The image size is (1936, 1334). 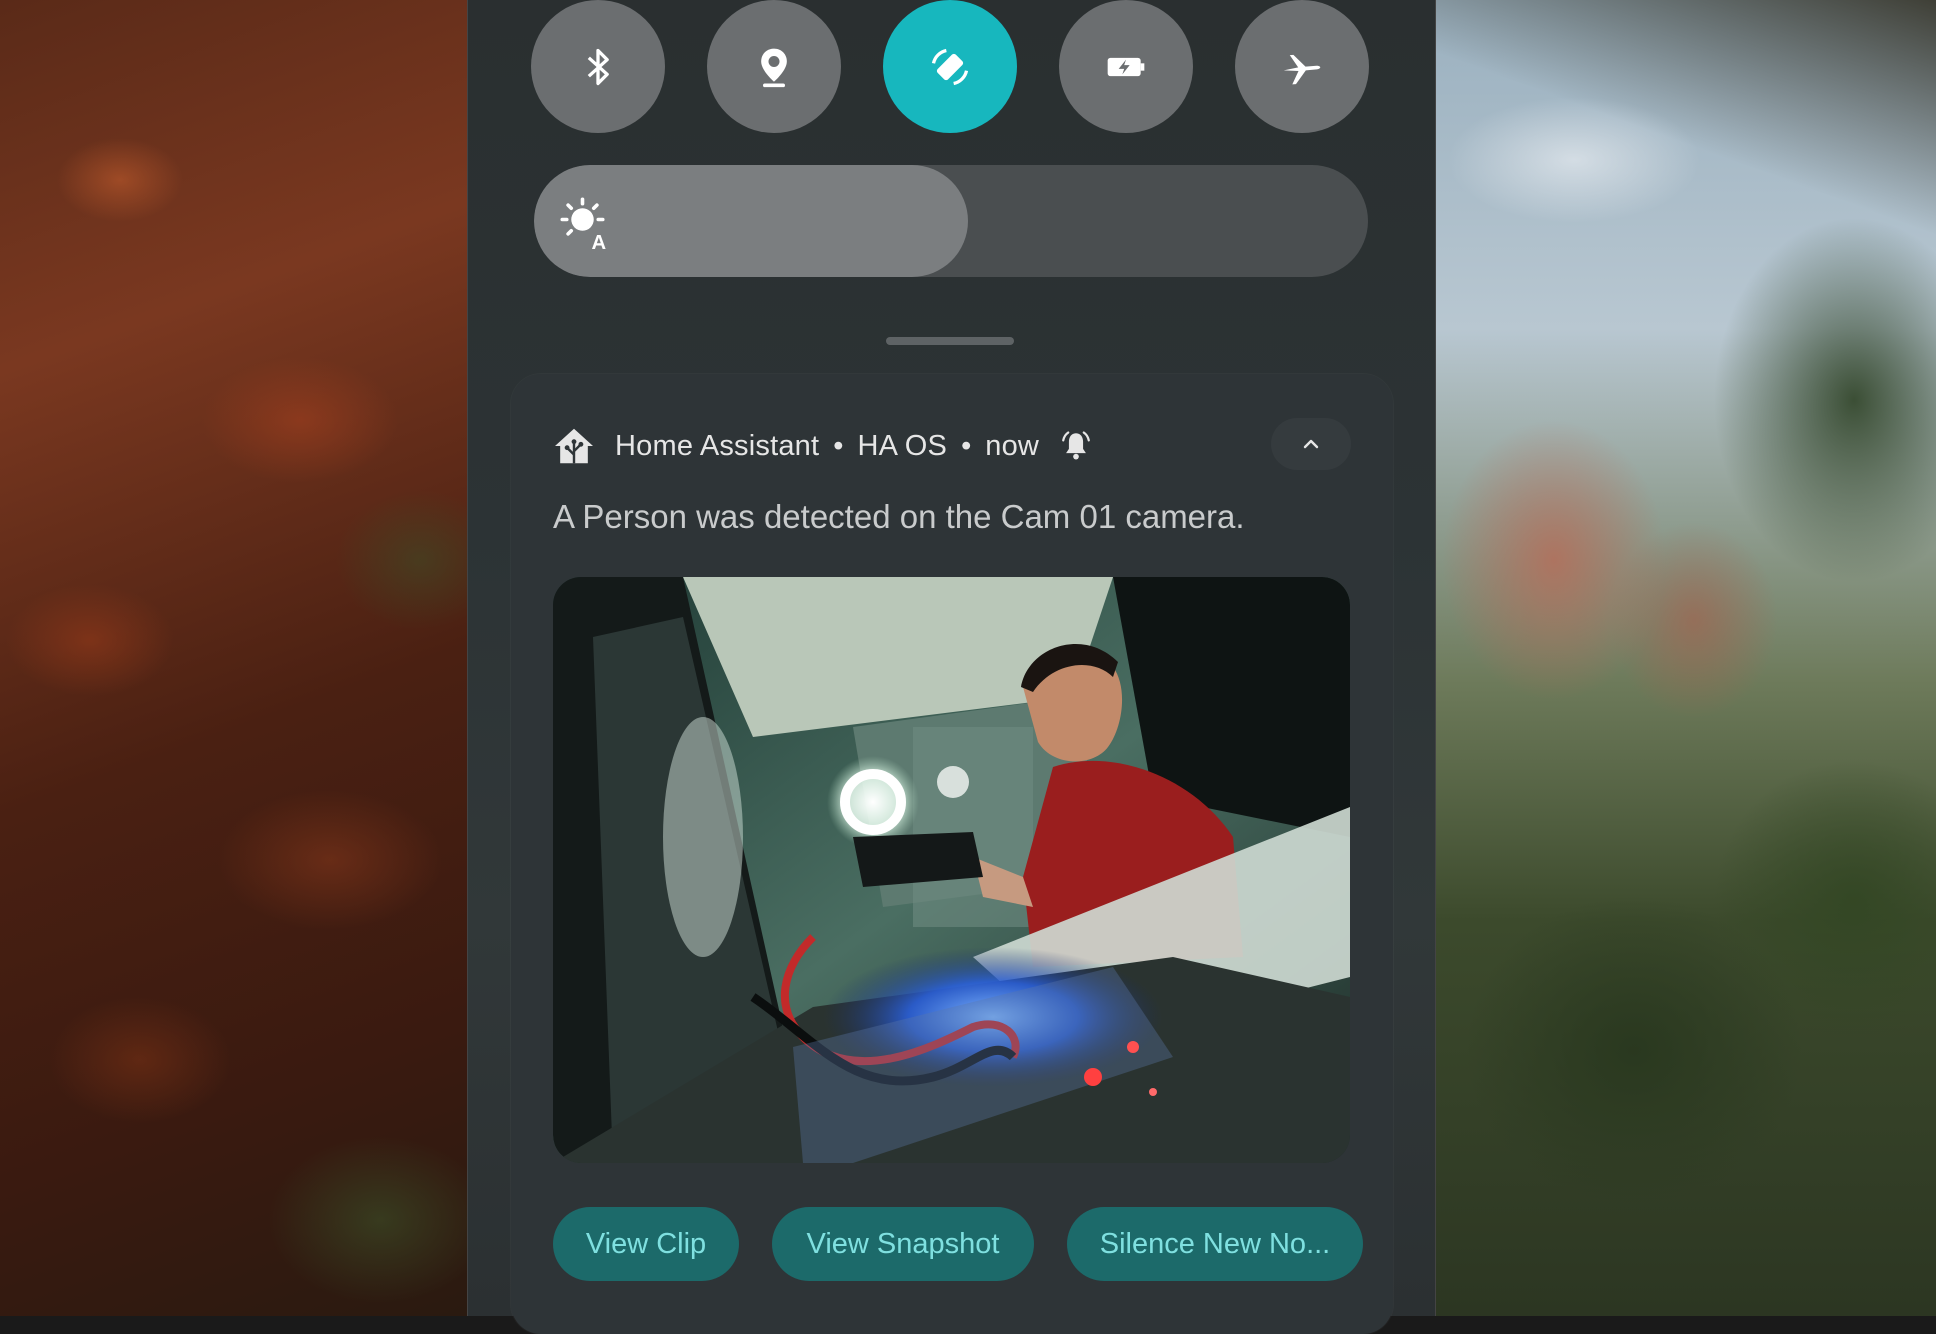 What do you see at coordinates (646, 1244) in the screenshot?
I see `view-clip-button: View Clip` at bounding box center [646, 1244].